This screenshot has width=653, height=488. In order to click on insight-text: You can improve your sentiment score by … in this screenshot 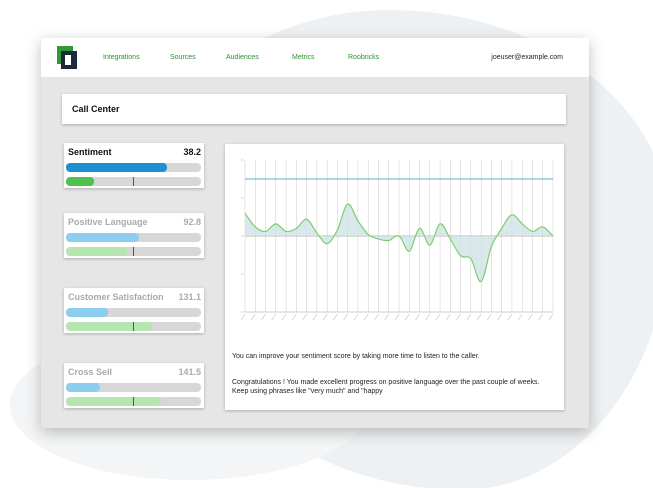, I will do `click(356, 356)`.